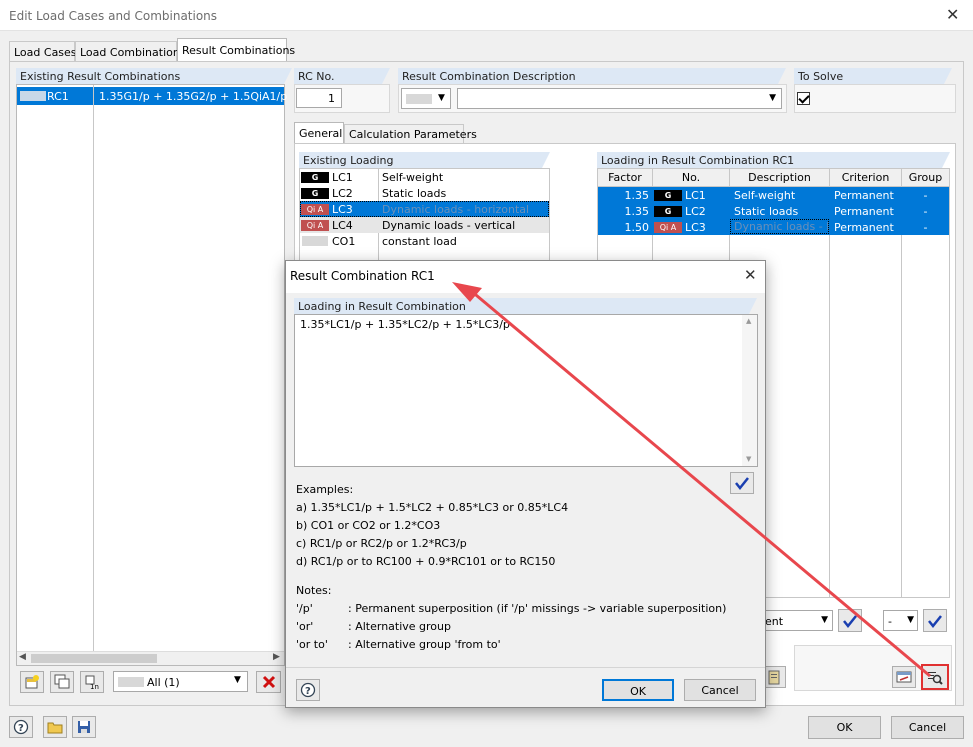  I want to click on arrow-head, so click(467, 292).